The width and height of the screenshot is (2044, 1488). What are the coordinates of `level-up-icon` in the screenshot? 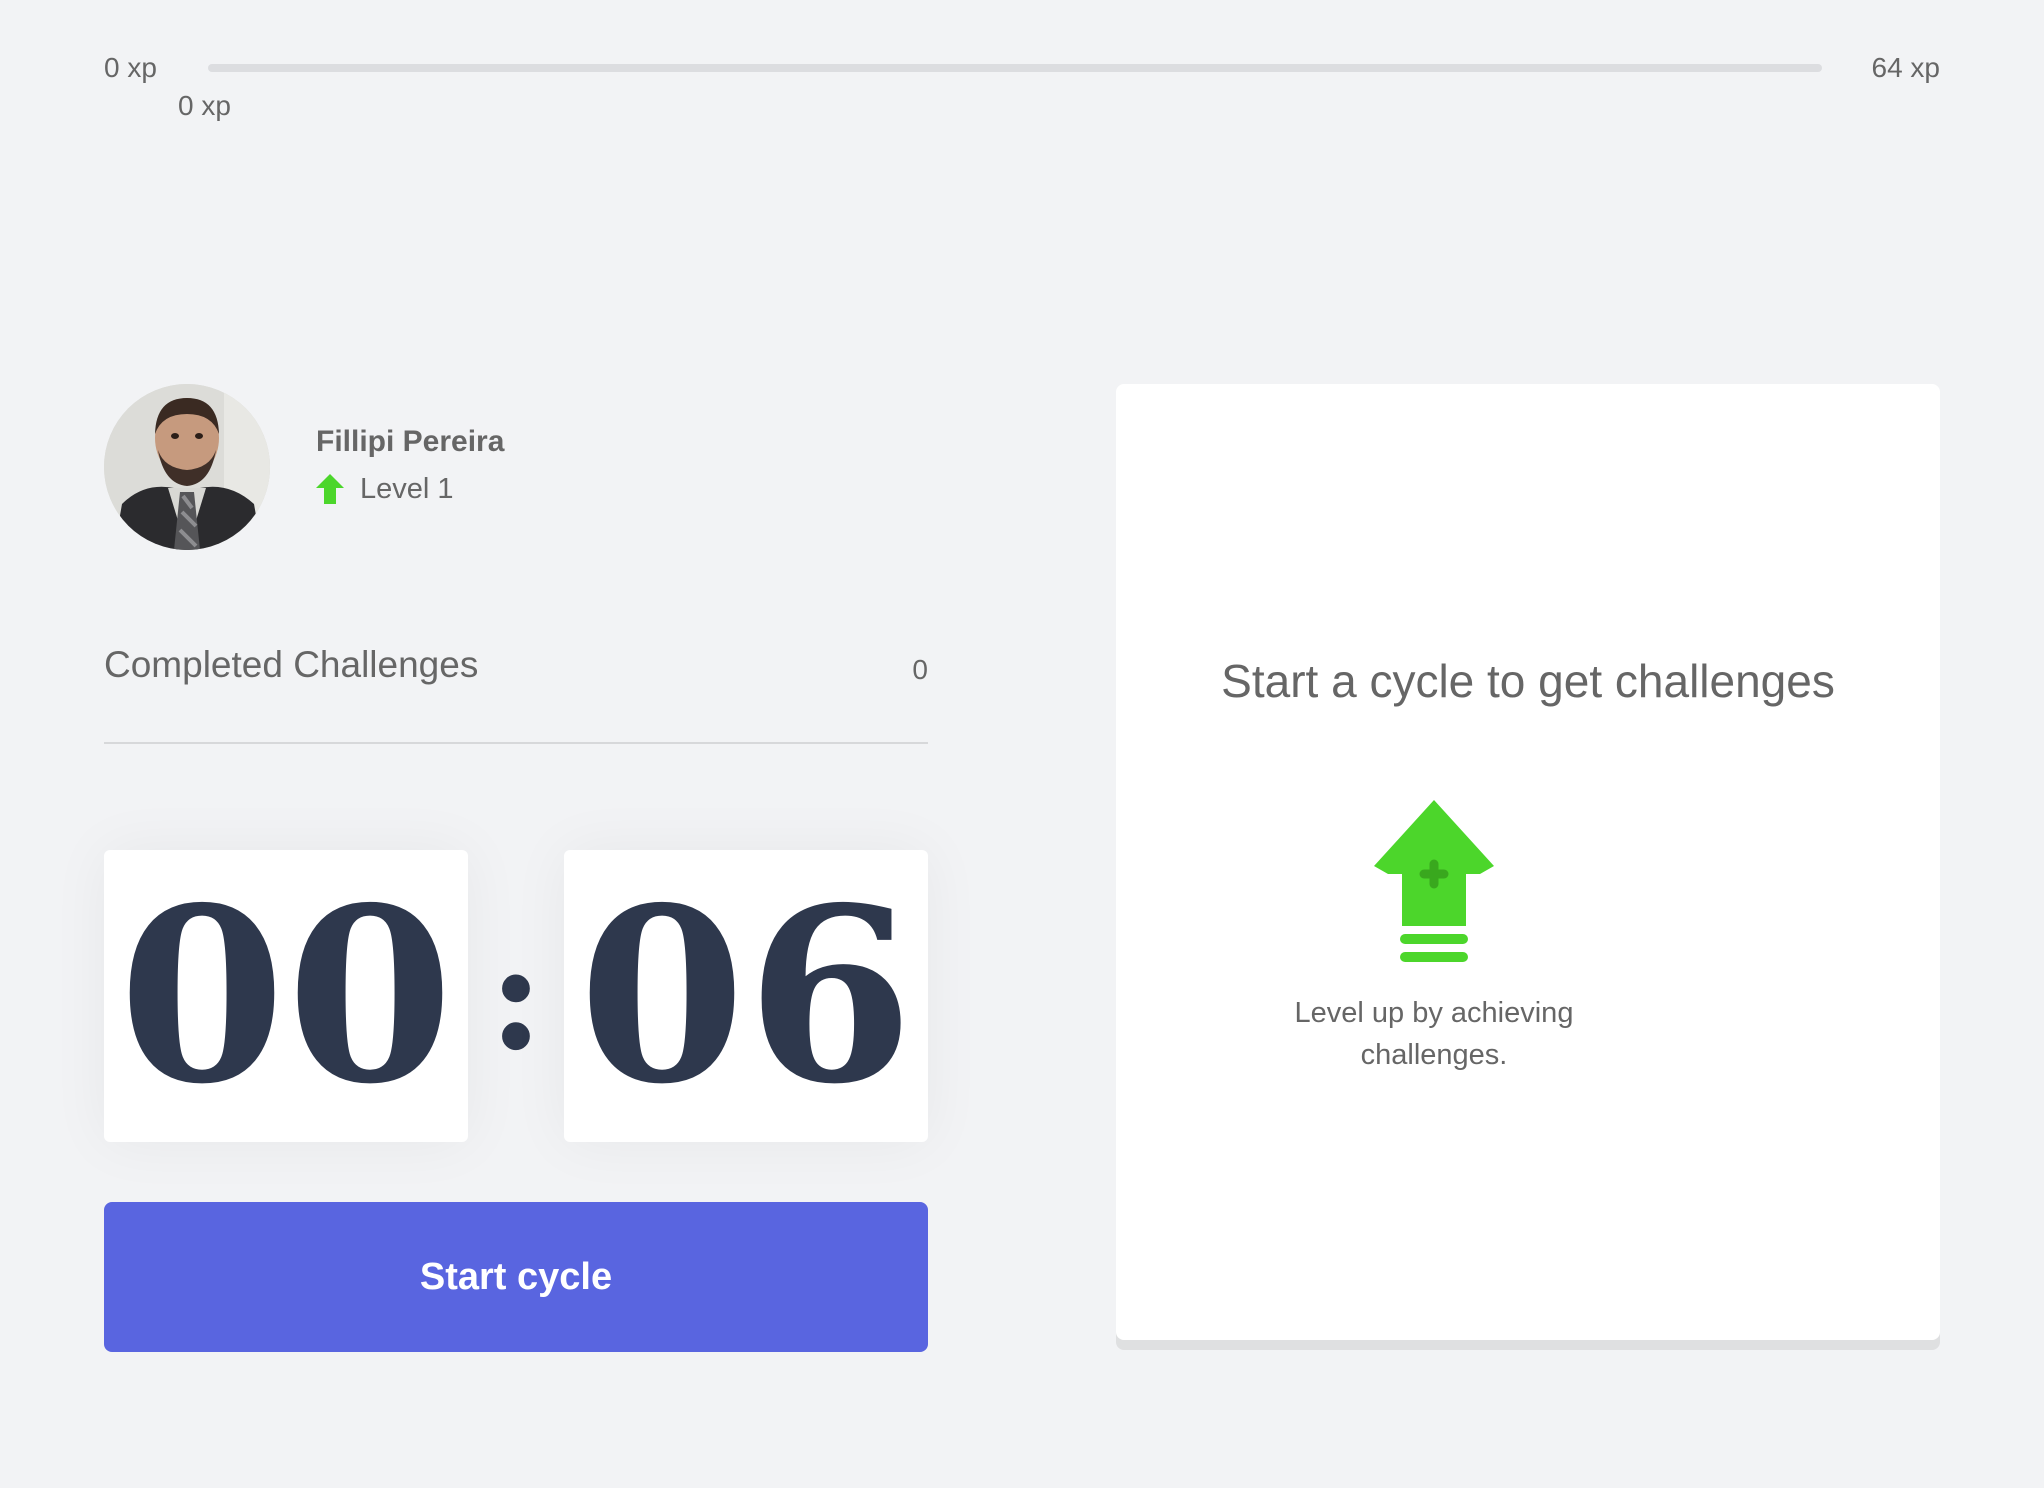 It's located at (1434, 882).